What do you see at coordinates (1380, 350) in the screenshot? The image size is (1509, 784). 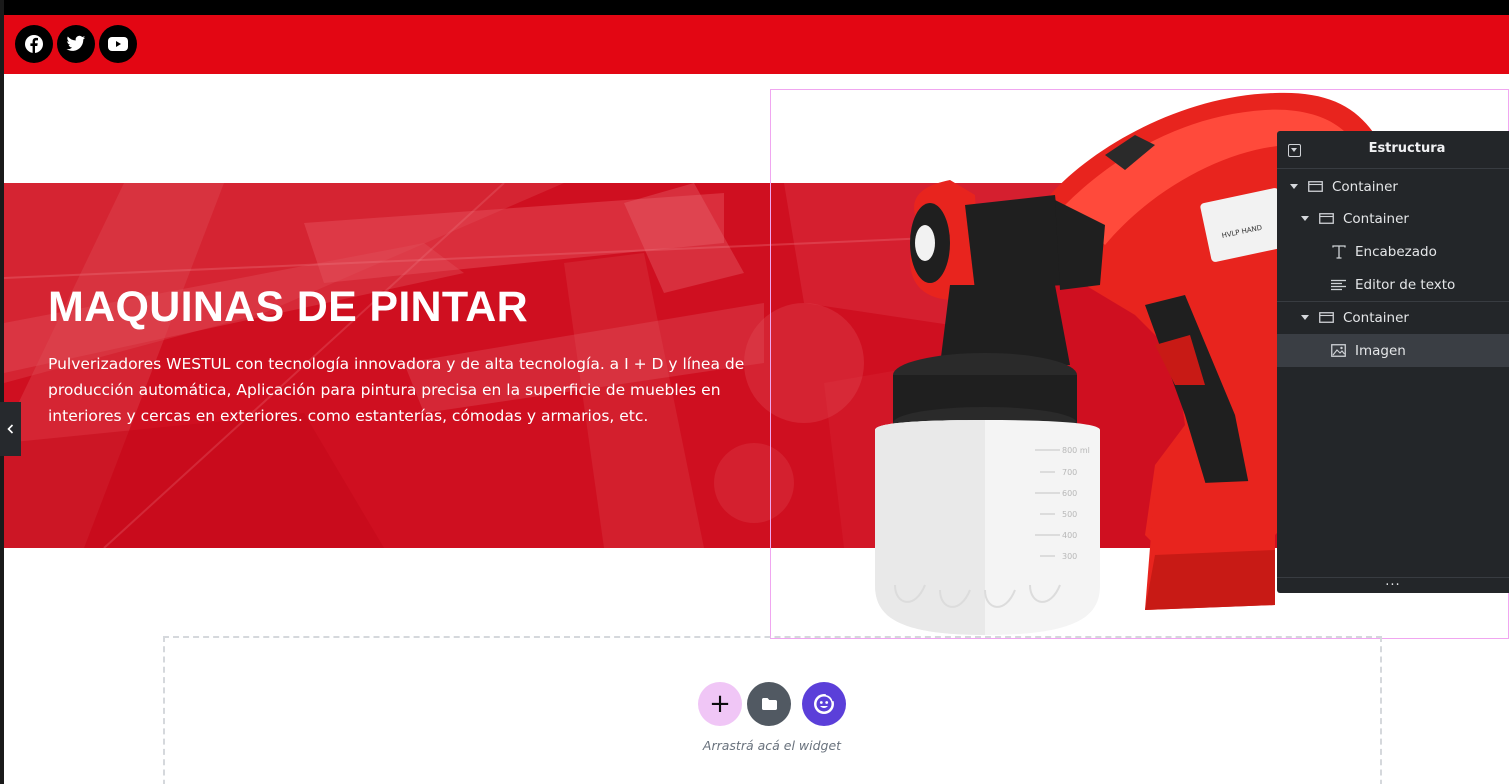 I see `tree-item-label: Imagen` at bounding box center [1380, 350].